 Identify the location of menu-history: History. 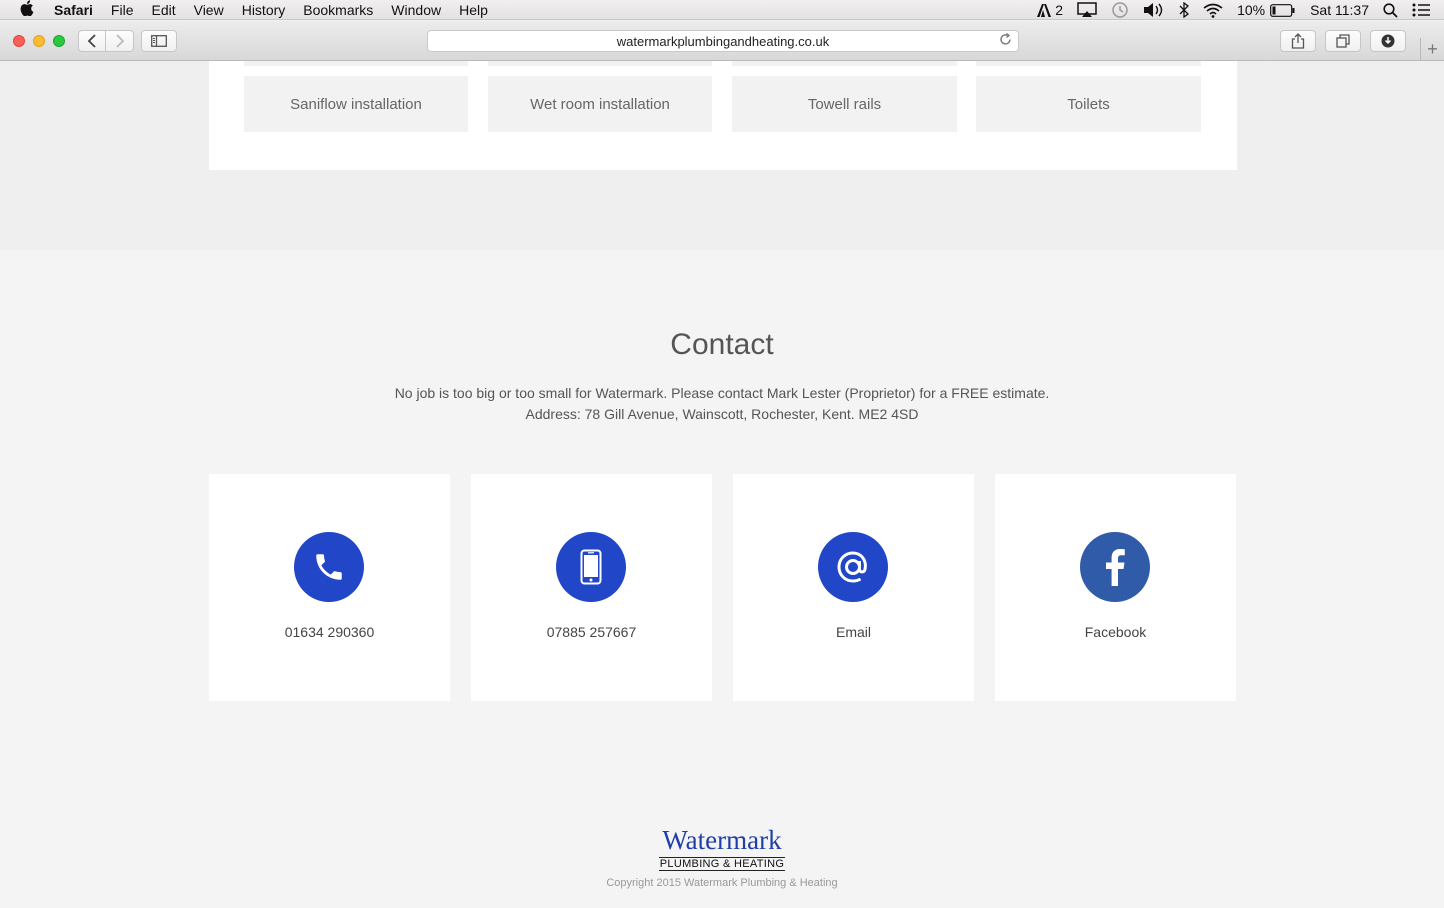
(264, 10).